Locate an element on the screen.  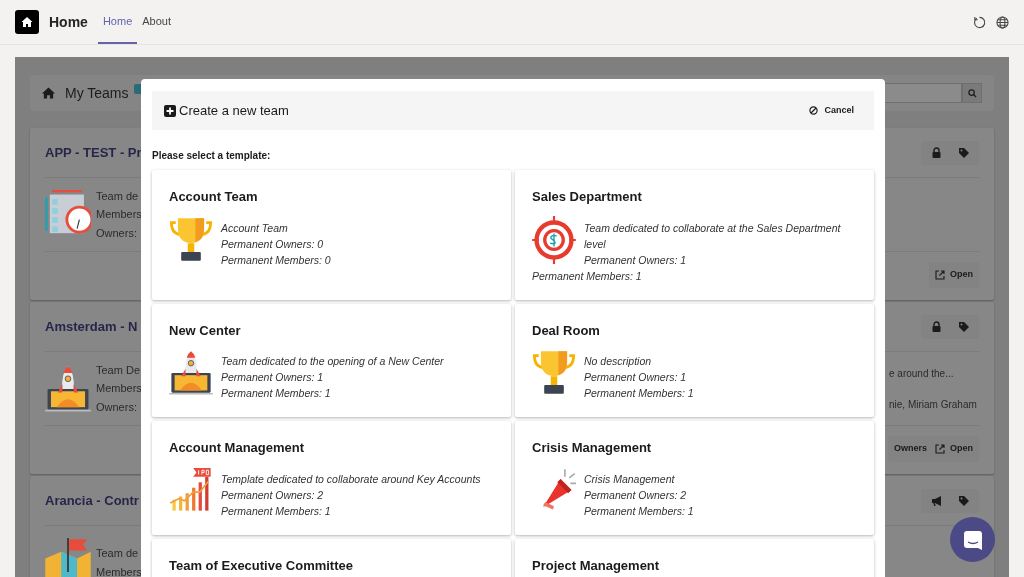
chat-icon is located at coordinates (972, 539).